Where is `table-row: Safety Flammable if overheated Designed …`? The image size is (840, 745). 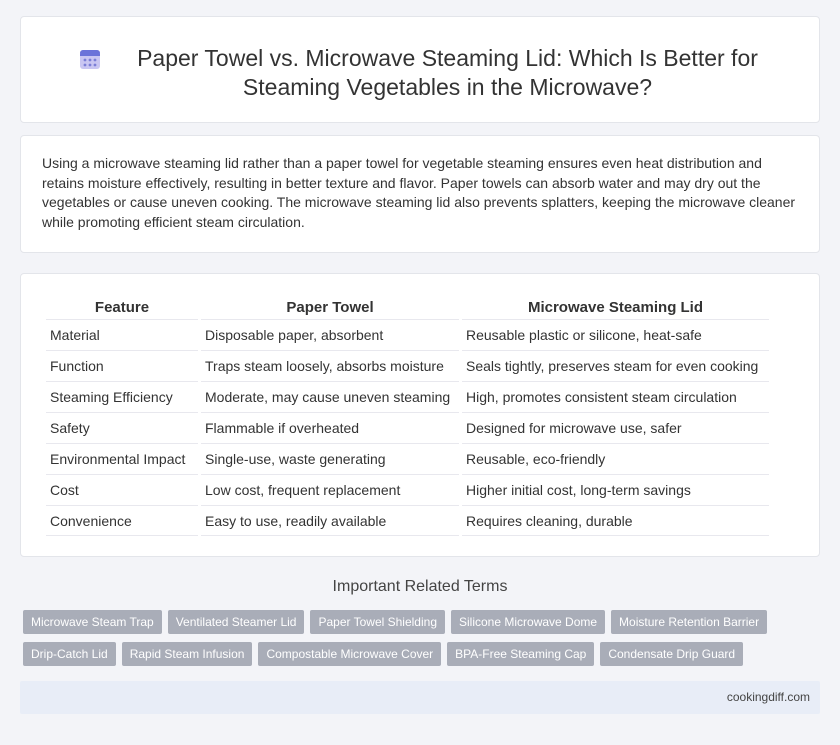
table-row: Safety Flammable if overheated Designed … is located at coordinates (407, 427).